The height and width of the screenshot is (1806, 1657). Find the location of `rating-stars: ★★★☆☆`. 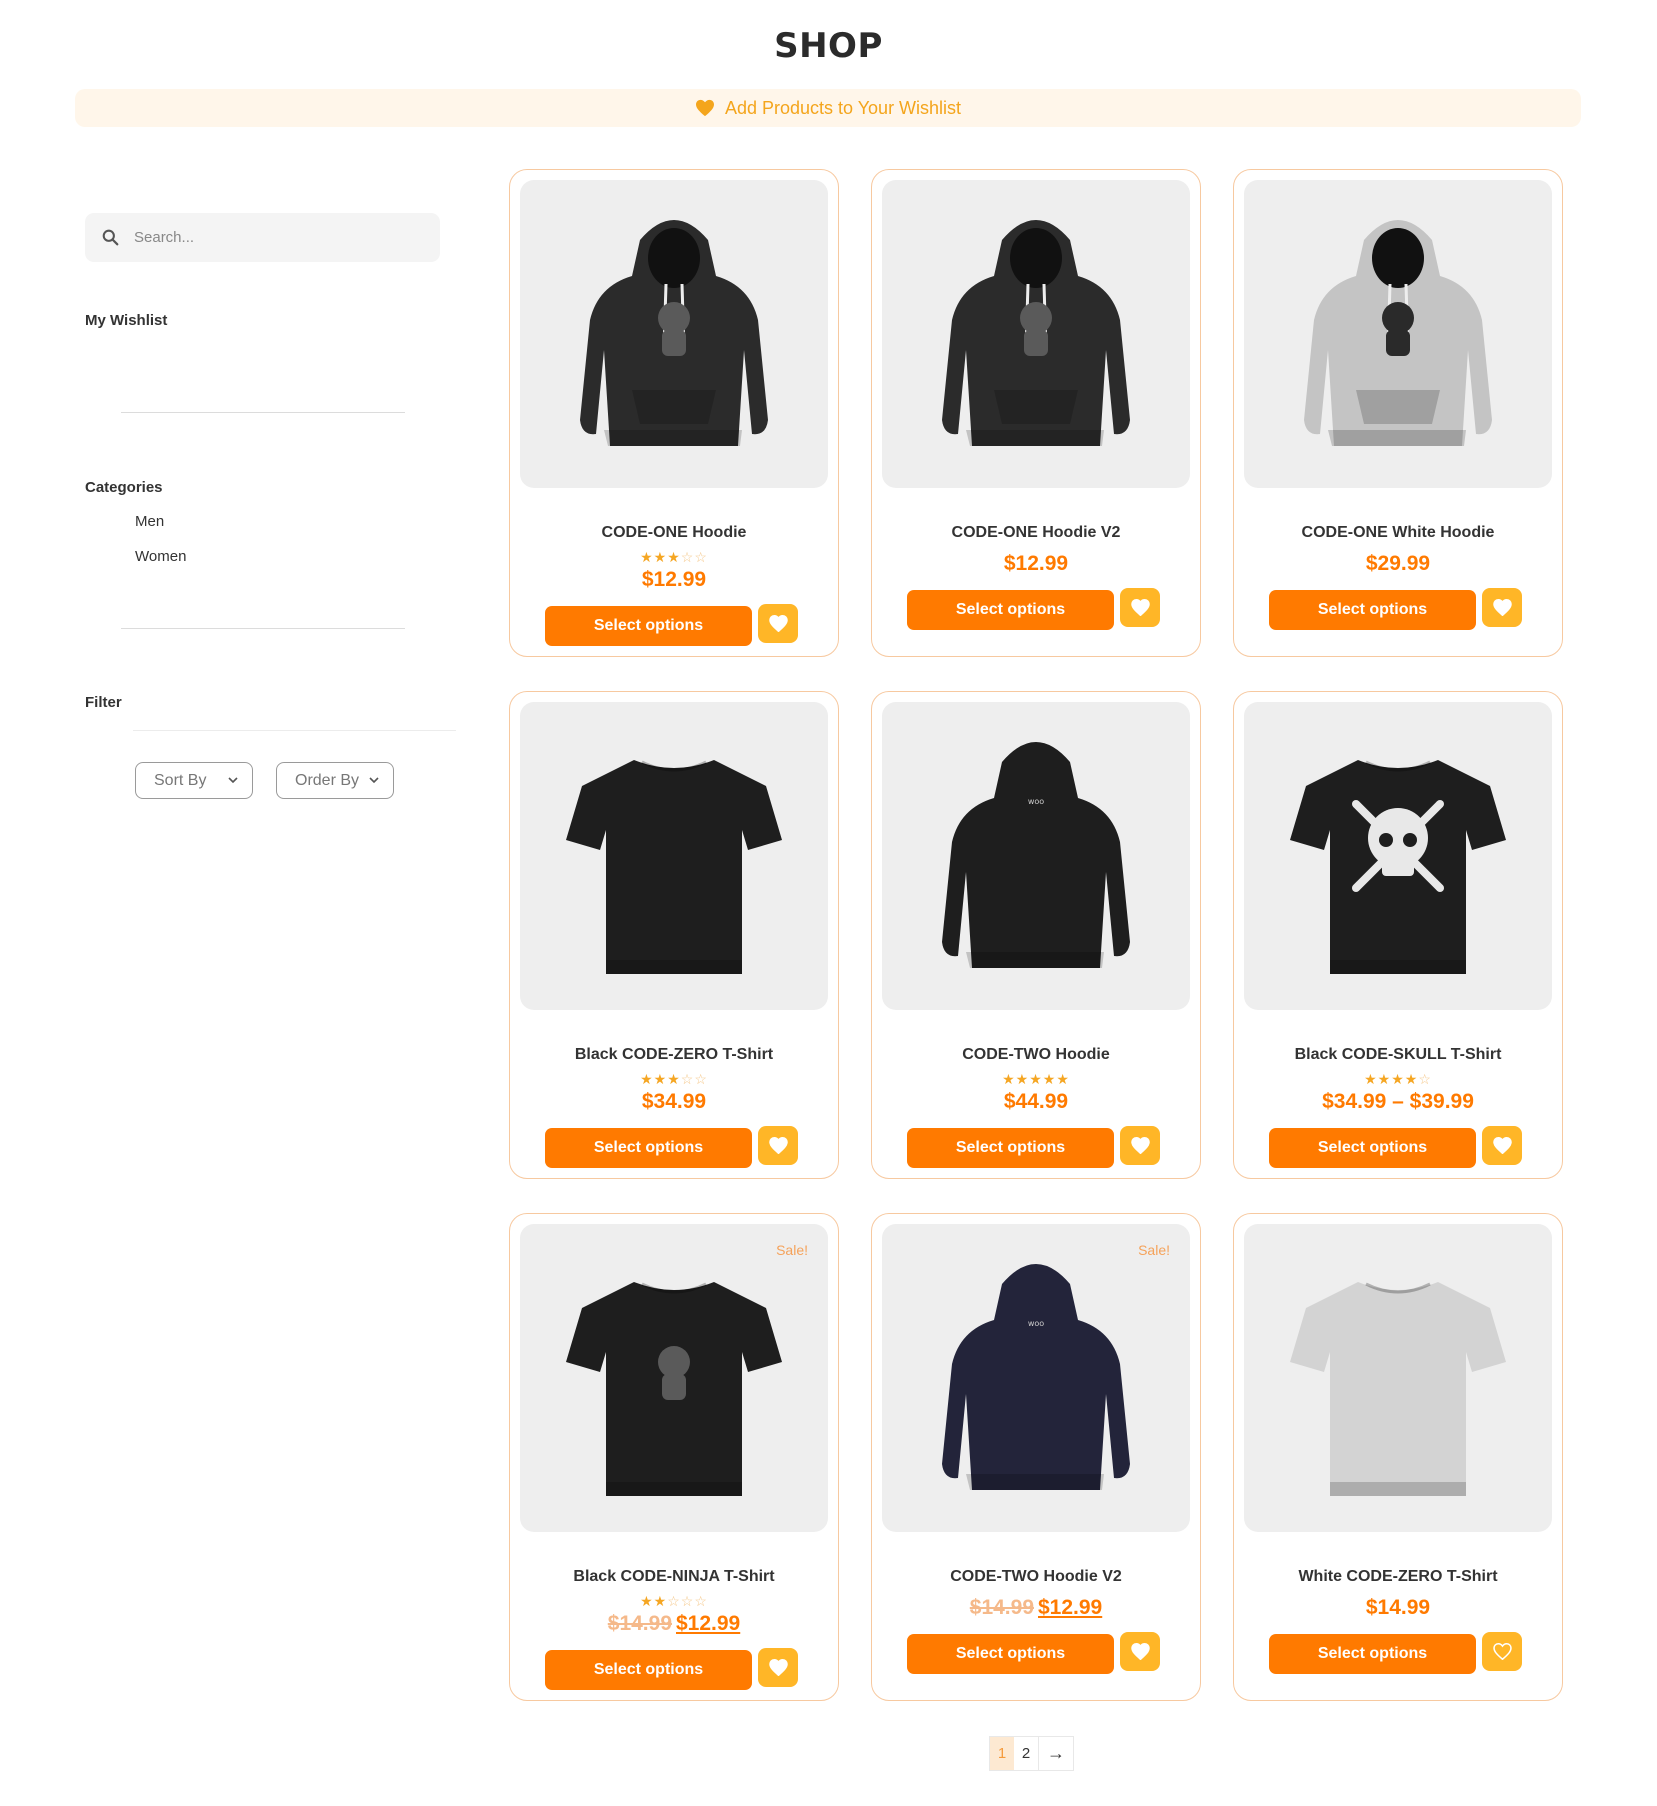

rating-stars: ★★★☆☆ is located at coordinates (674, 557).